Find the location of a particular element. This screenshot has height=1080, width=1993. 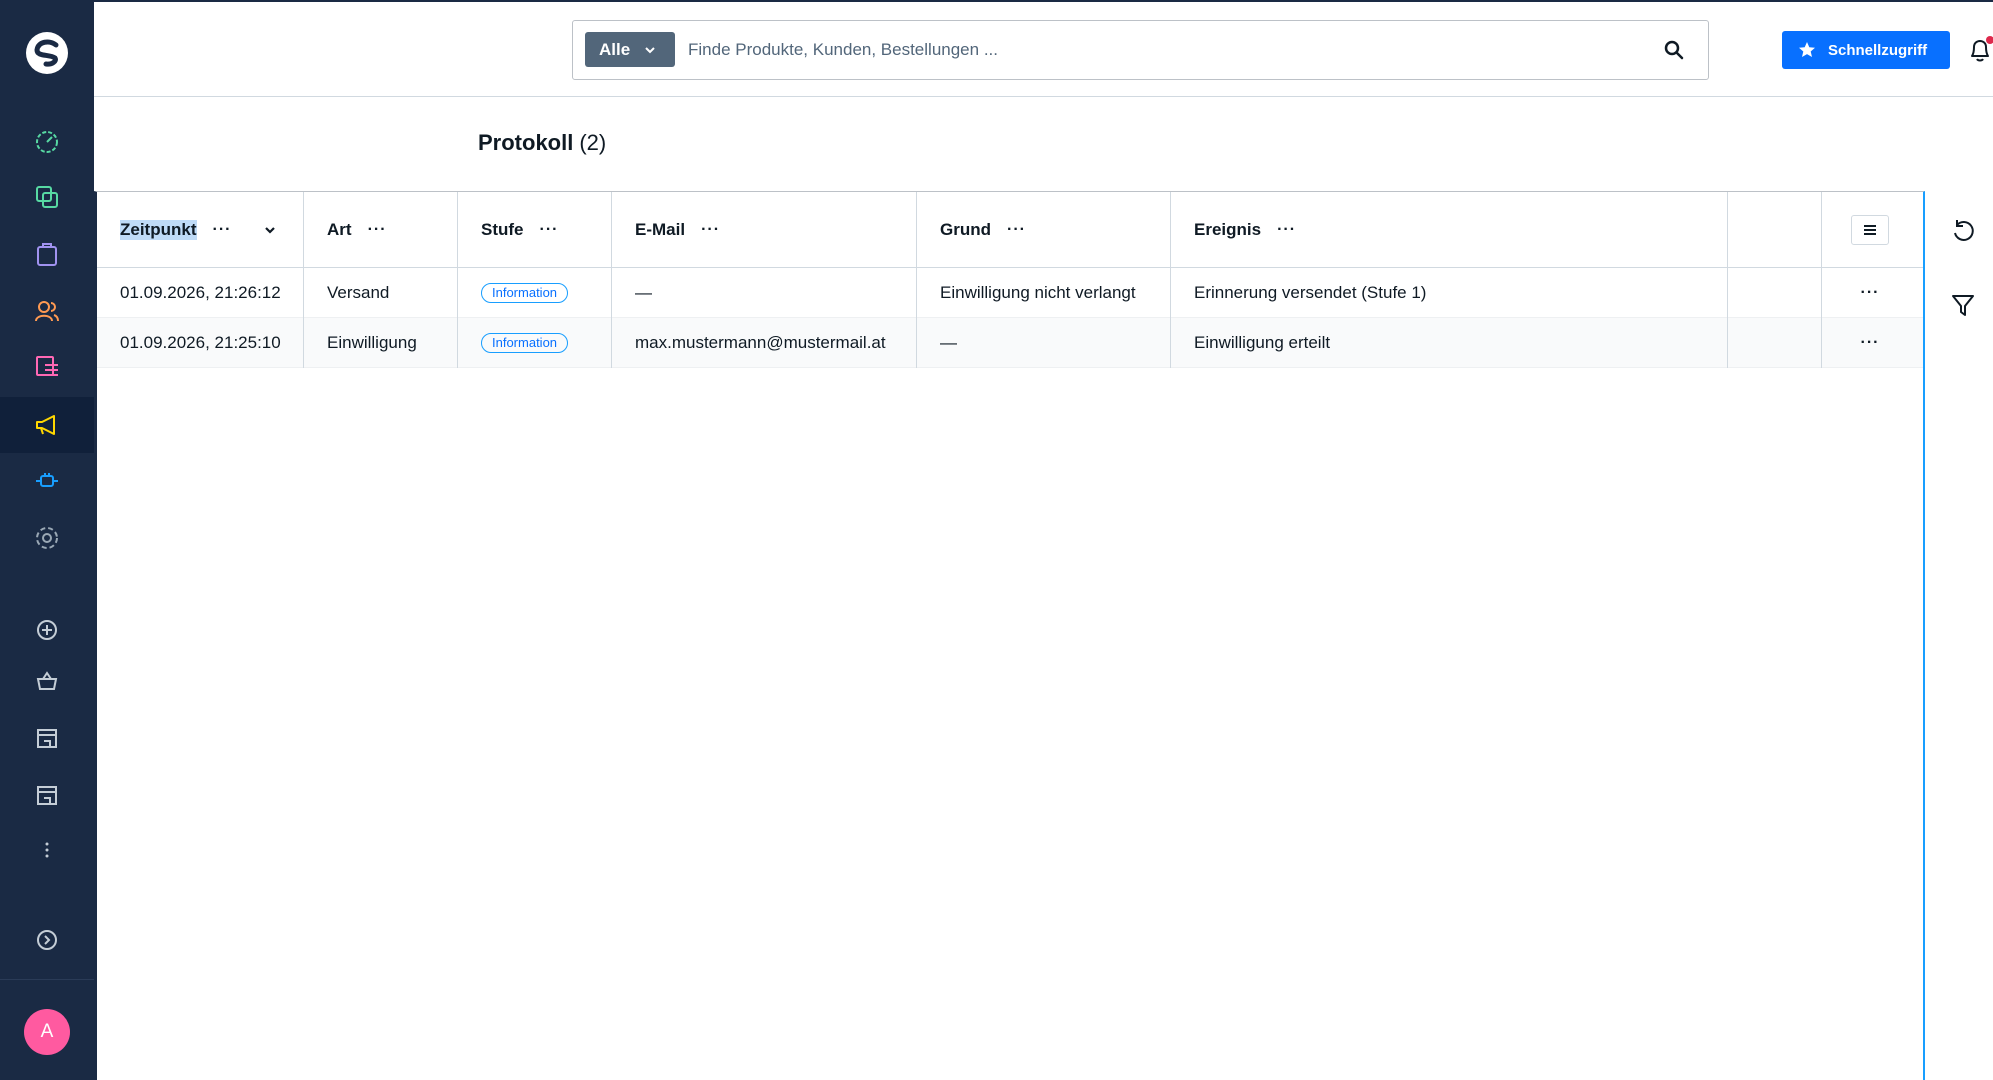

cell-email: max.mustermann@mustermail.at is located at coordinates (764, 343).